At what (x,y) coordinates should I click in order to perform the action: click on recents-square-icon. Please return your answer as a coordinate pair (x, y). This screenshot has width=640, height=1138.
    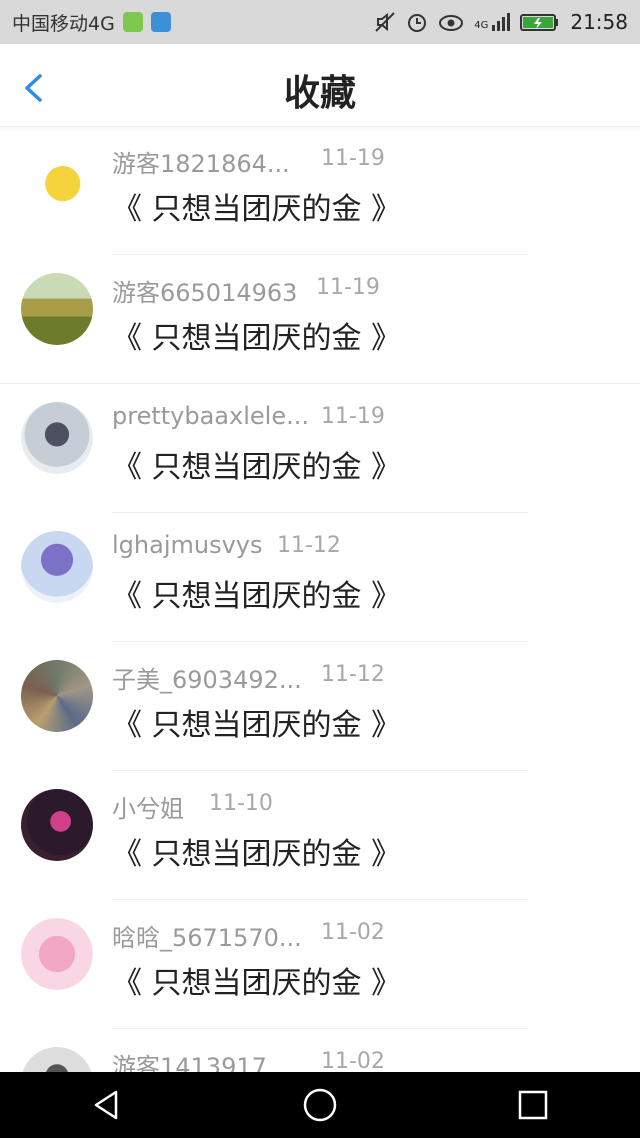
    Looking at the image, I should click on (533, 1105).